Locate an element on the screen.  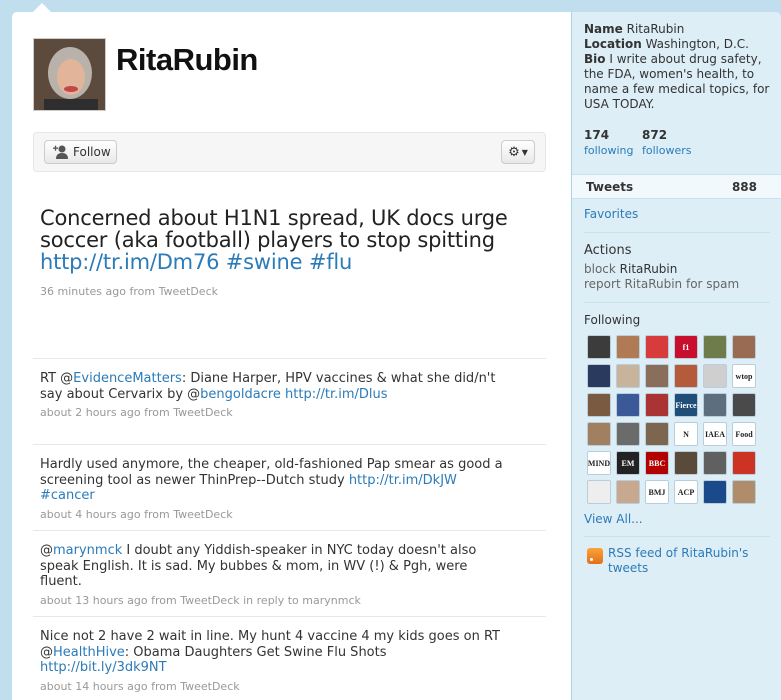
timestamp-link: about 14 hours ago is located at coordinates (94, 686).